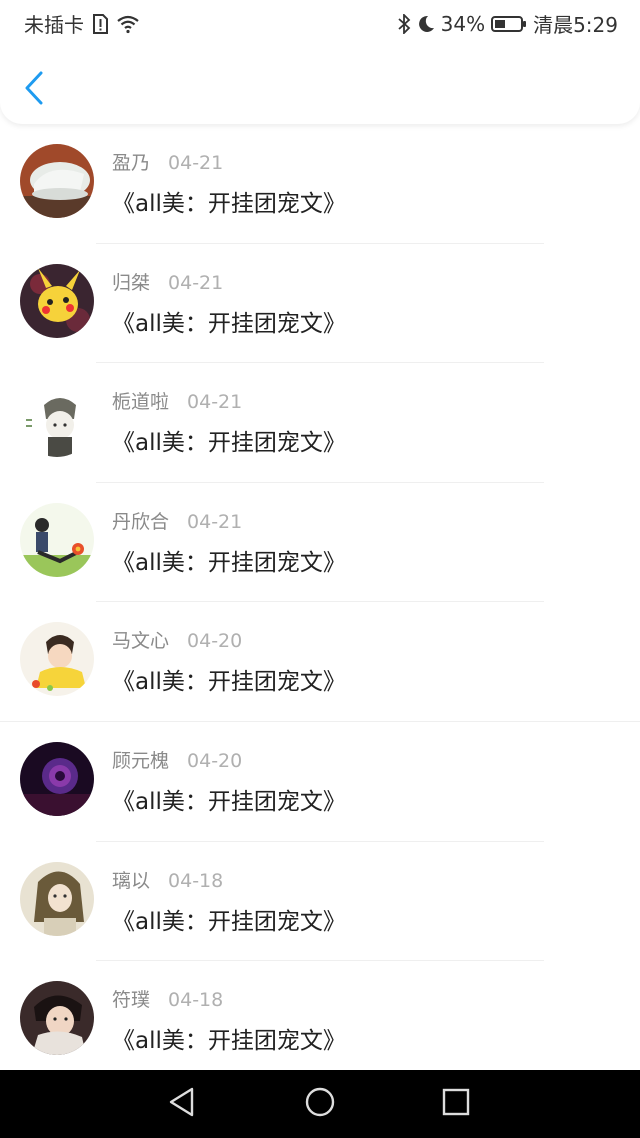 This screenshot has width=640, height=1138. Describe the element at coordinates (177, 520) in the screenshot. I see `item-meta: 丹欣合 04-21` at that location.